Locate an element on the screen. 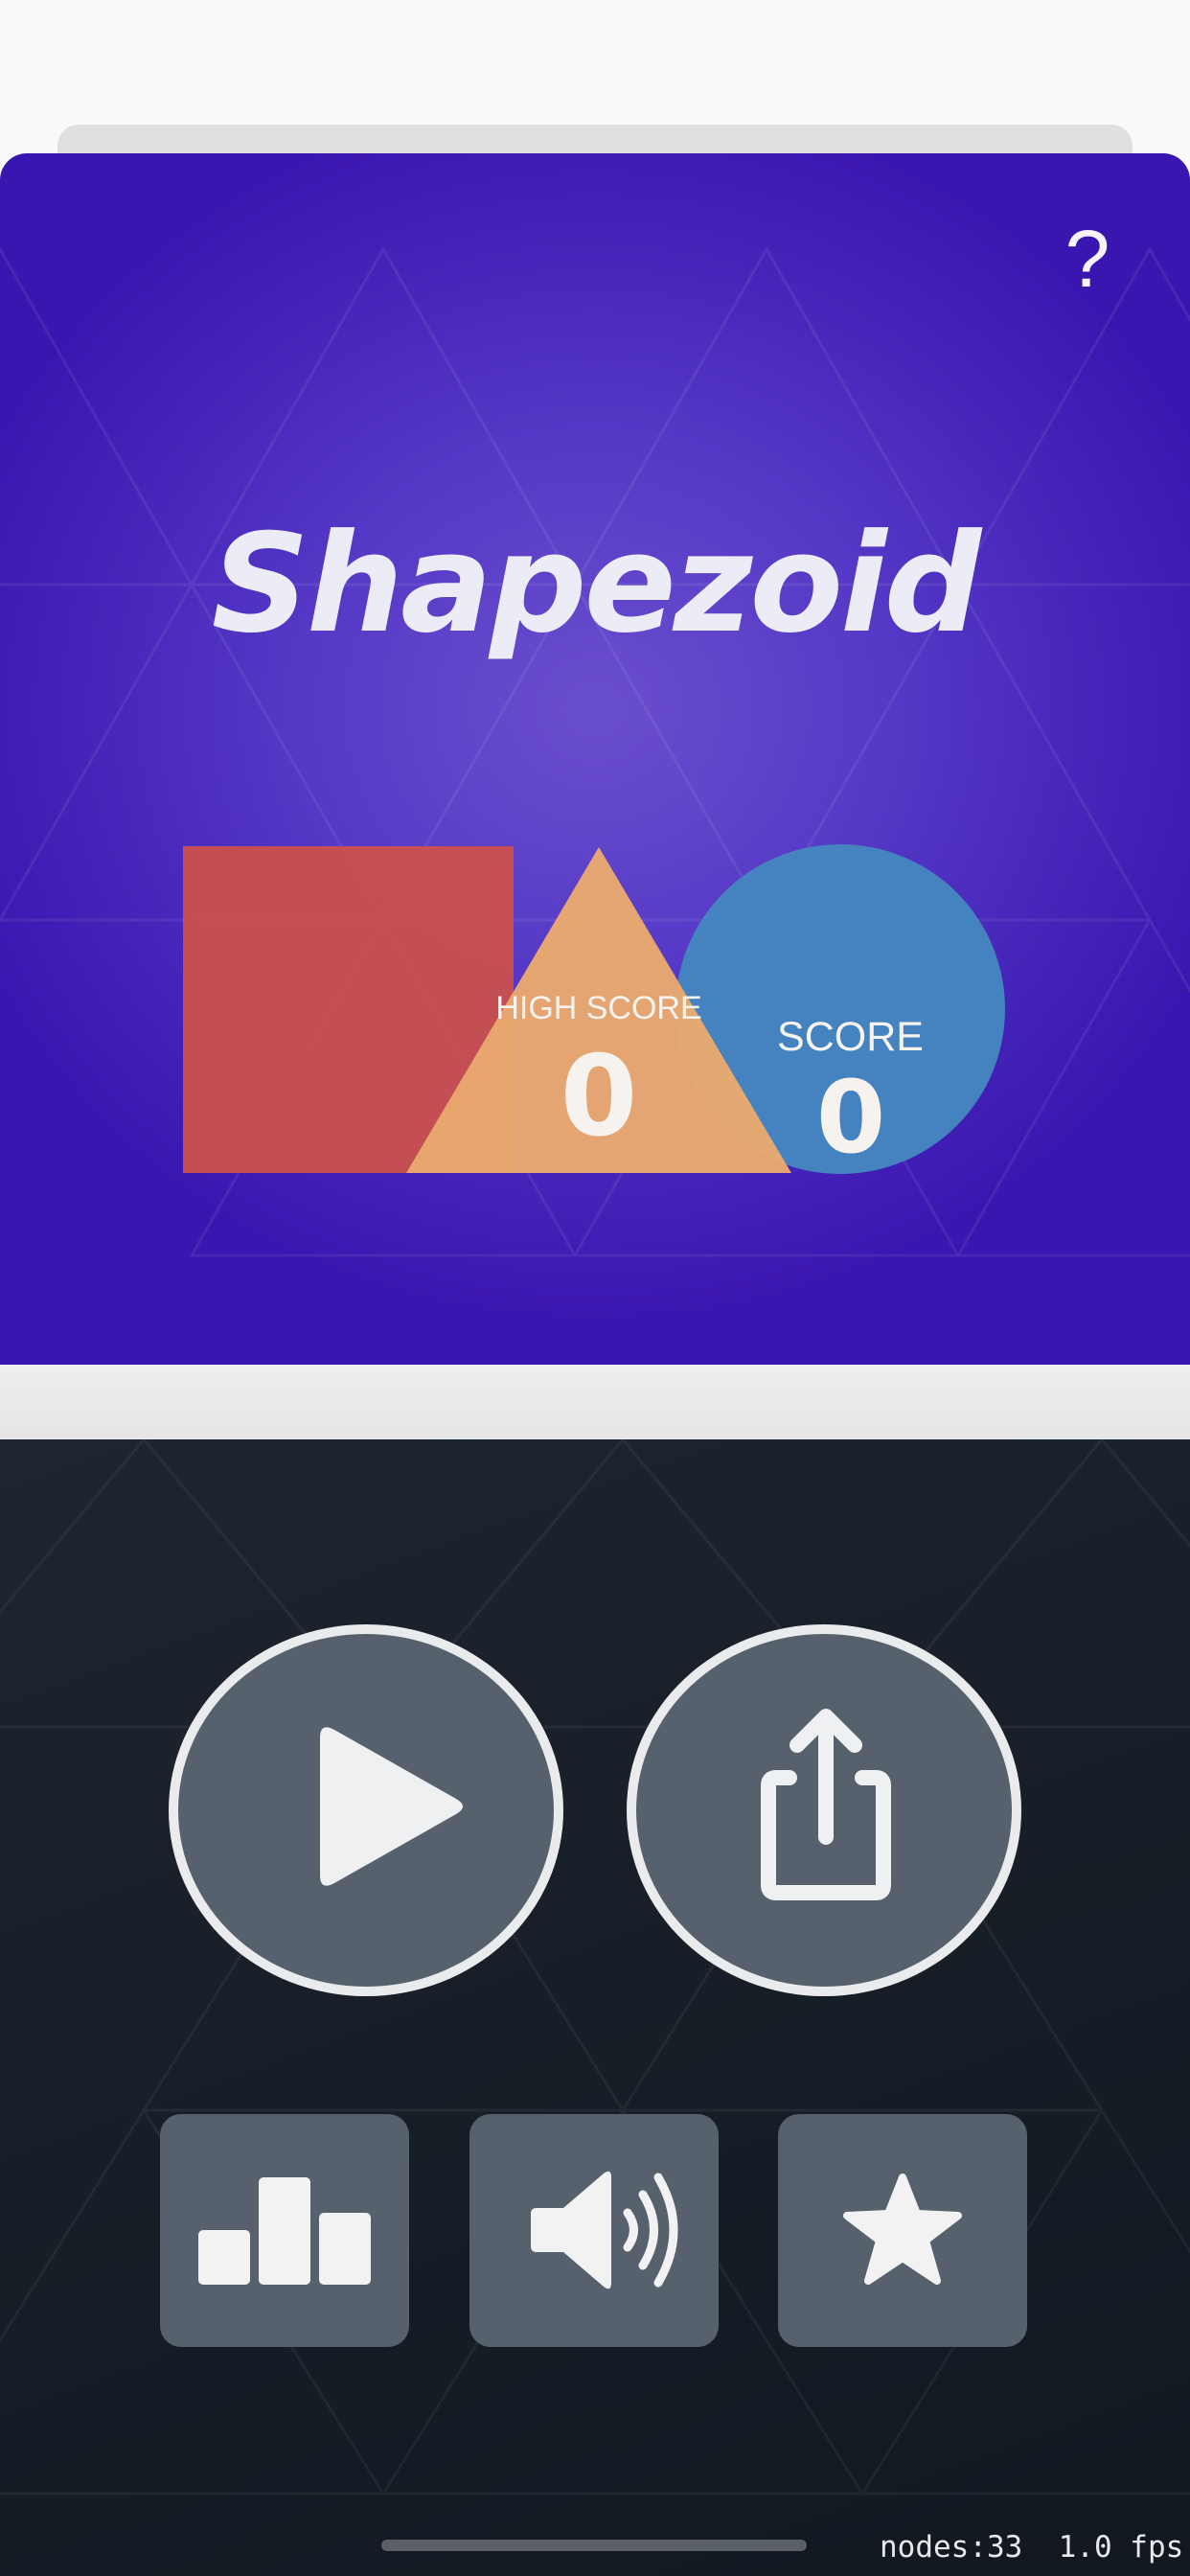 The width and height of the screenshot is (1190, 2576). star-icon is located at coordinates (903, 2229).